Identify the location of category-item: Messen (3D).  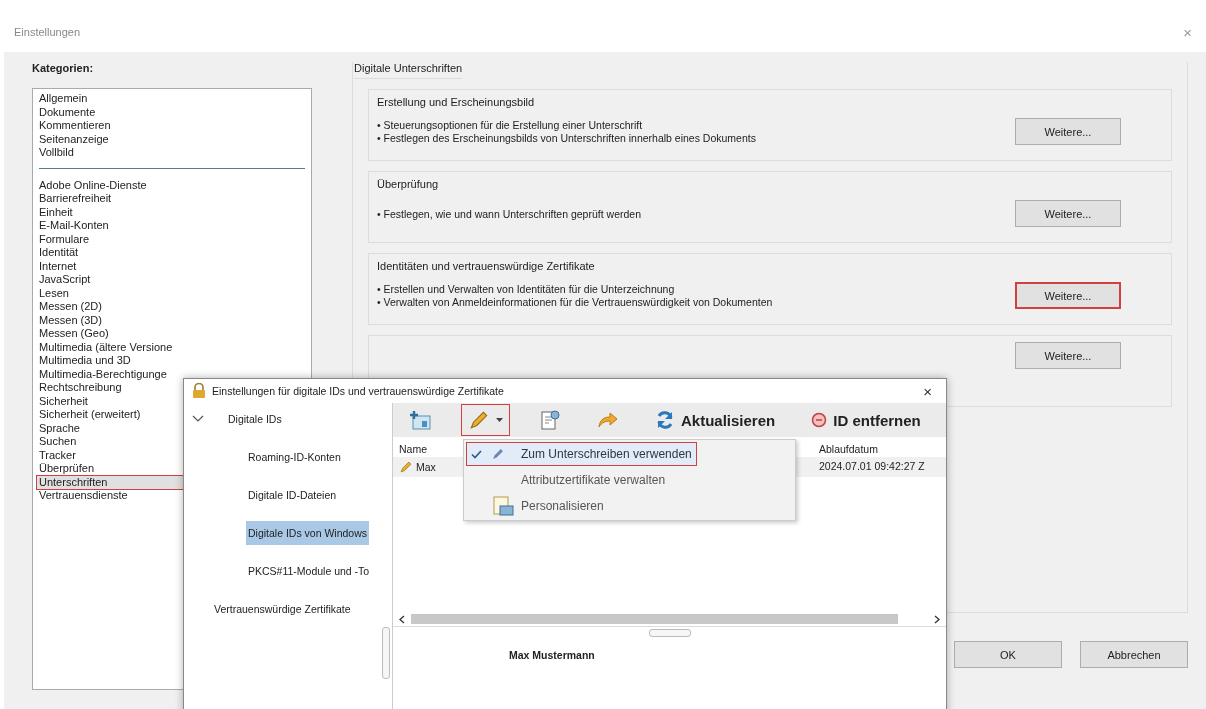
(70, 320).